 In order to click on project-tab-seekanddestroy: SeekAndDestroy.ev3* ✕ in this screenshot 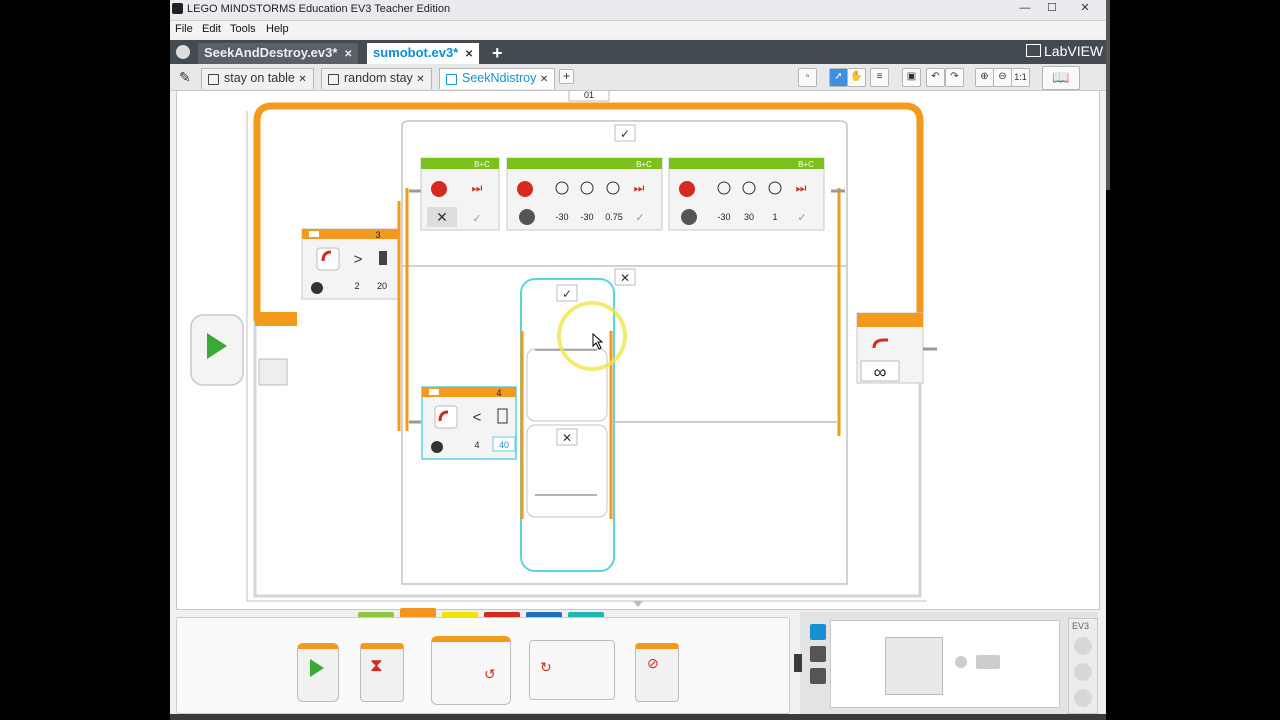, I will do `click(278, 53)`.